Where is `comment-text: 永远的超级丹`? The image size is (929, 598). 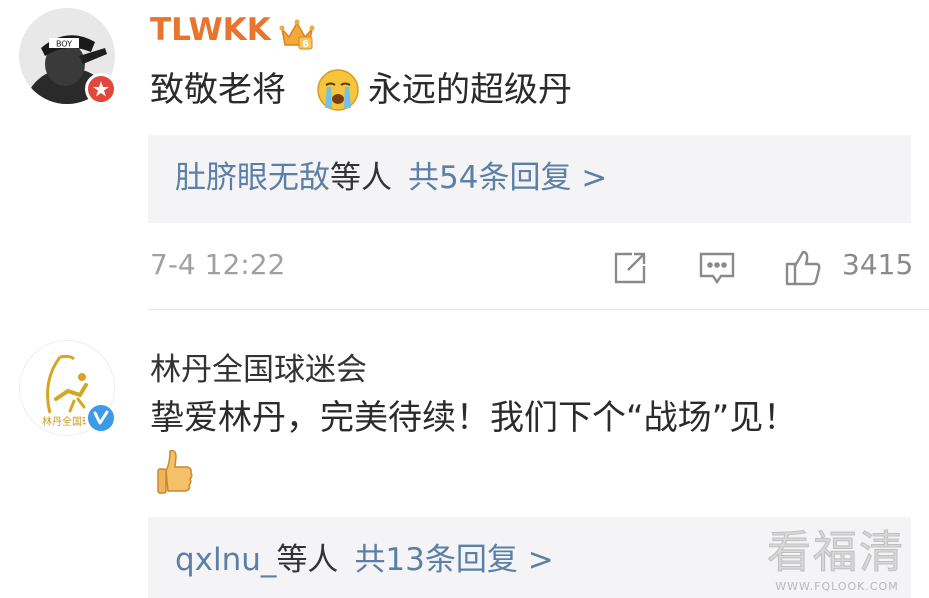
comment-text: 永远的超级丹 is located at coordinates (470, 90).